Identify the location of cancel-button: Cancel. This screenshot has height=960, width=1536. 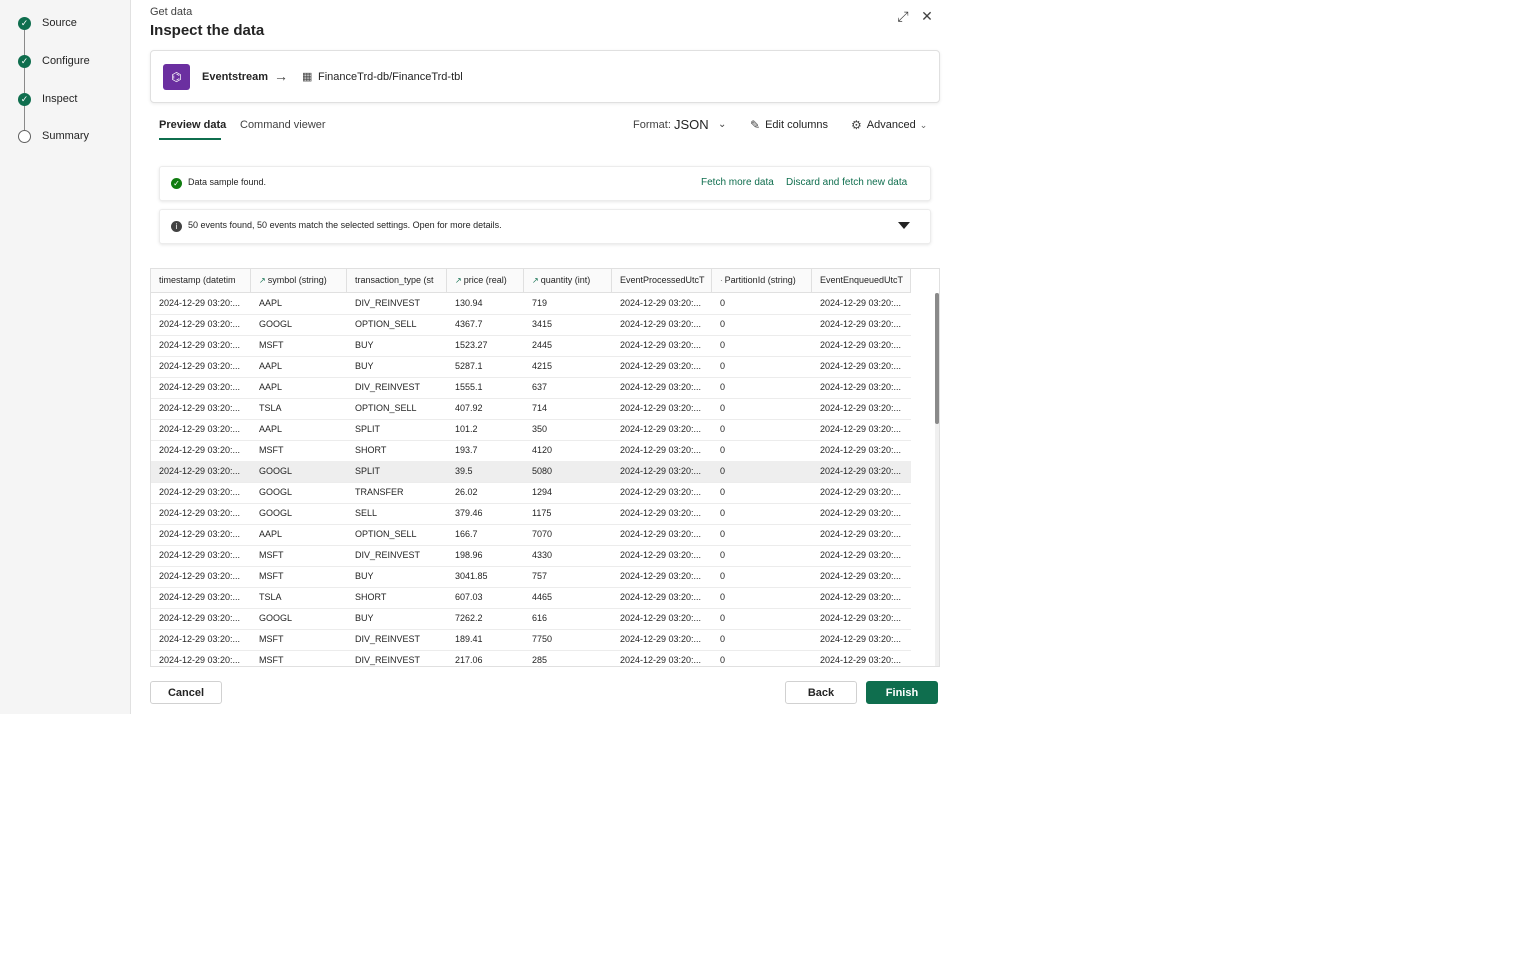
(186, 692).